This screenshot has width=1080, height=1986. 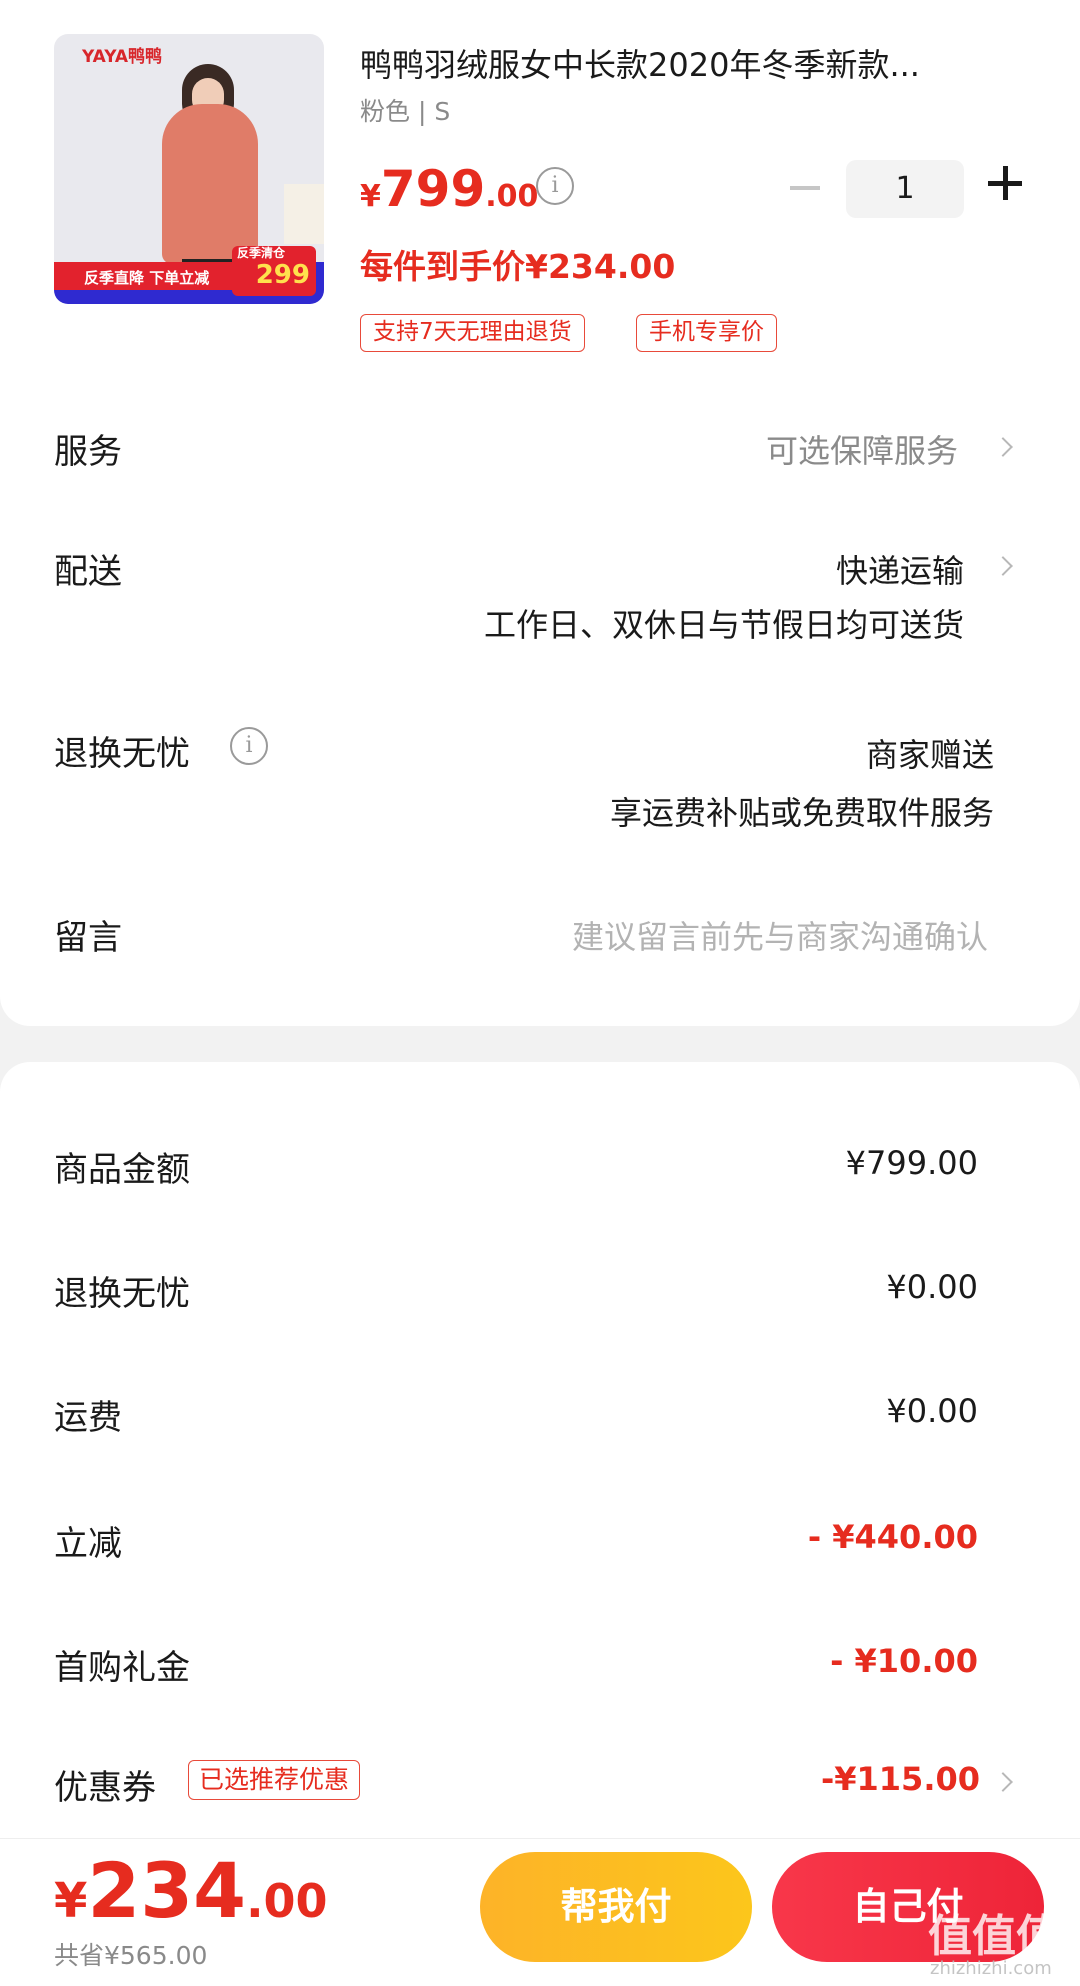 What do you see at coordinates (932, 1411) in the screenshot?
I see `shipping-value: ¥0.00` at bounding box center [932, 1411].